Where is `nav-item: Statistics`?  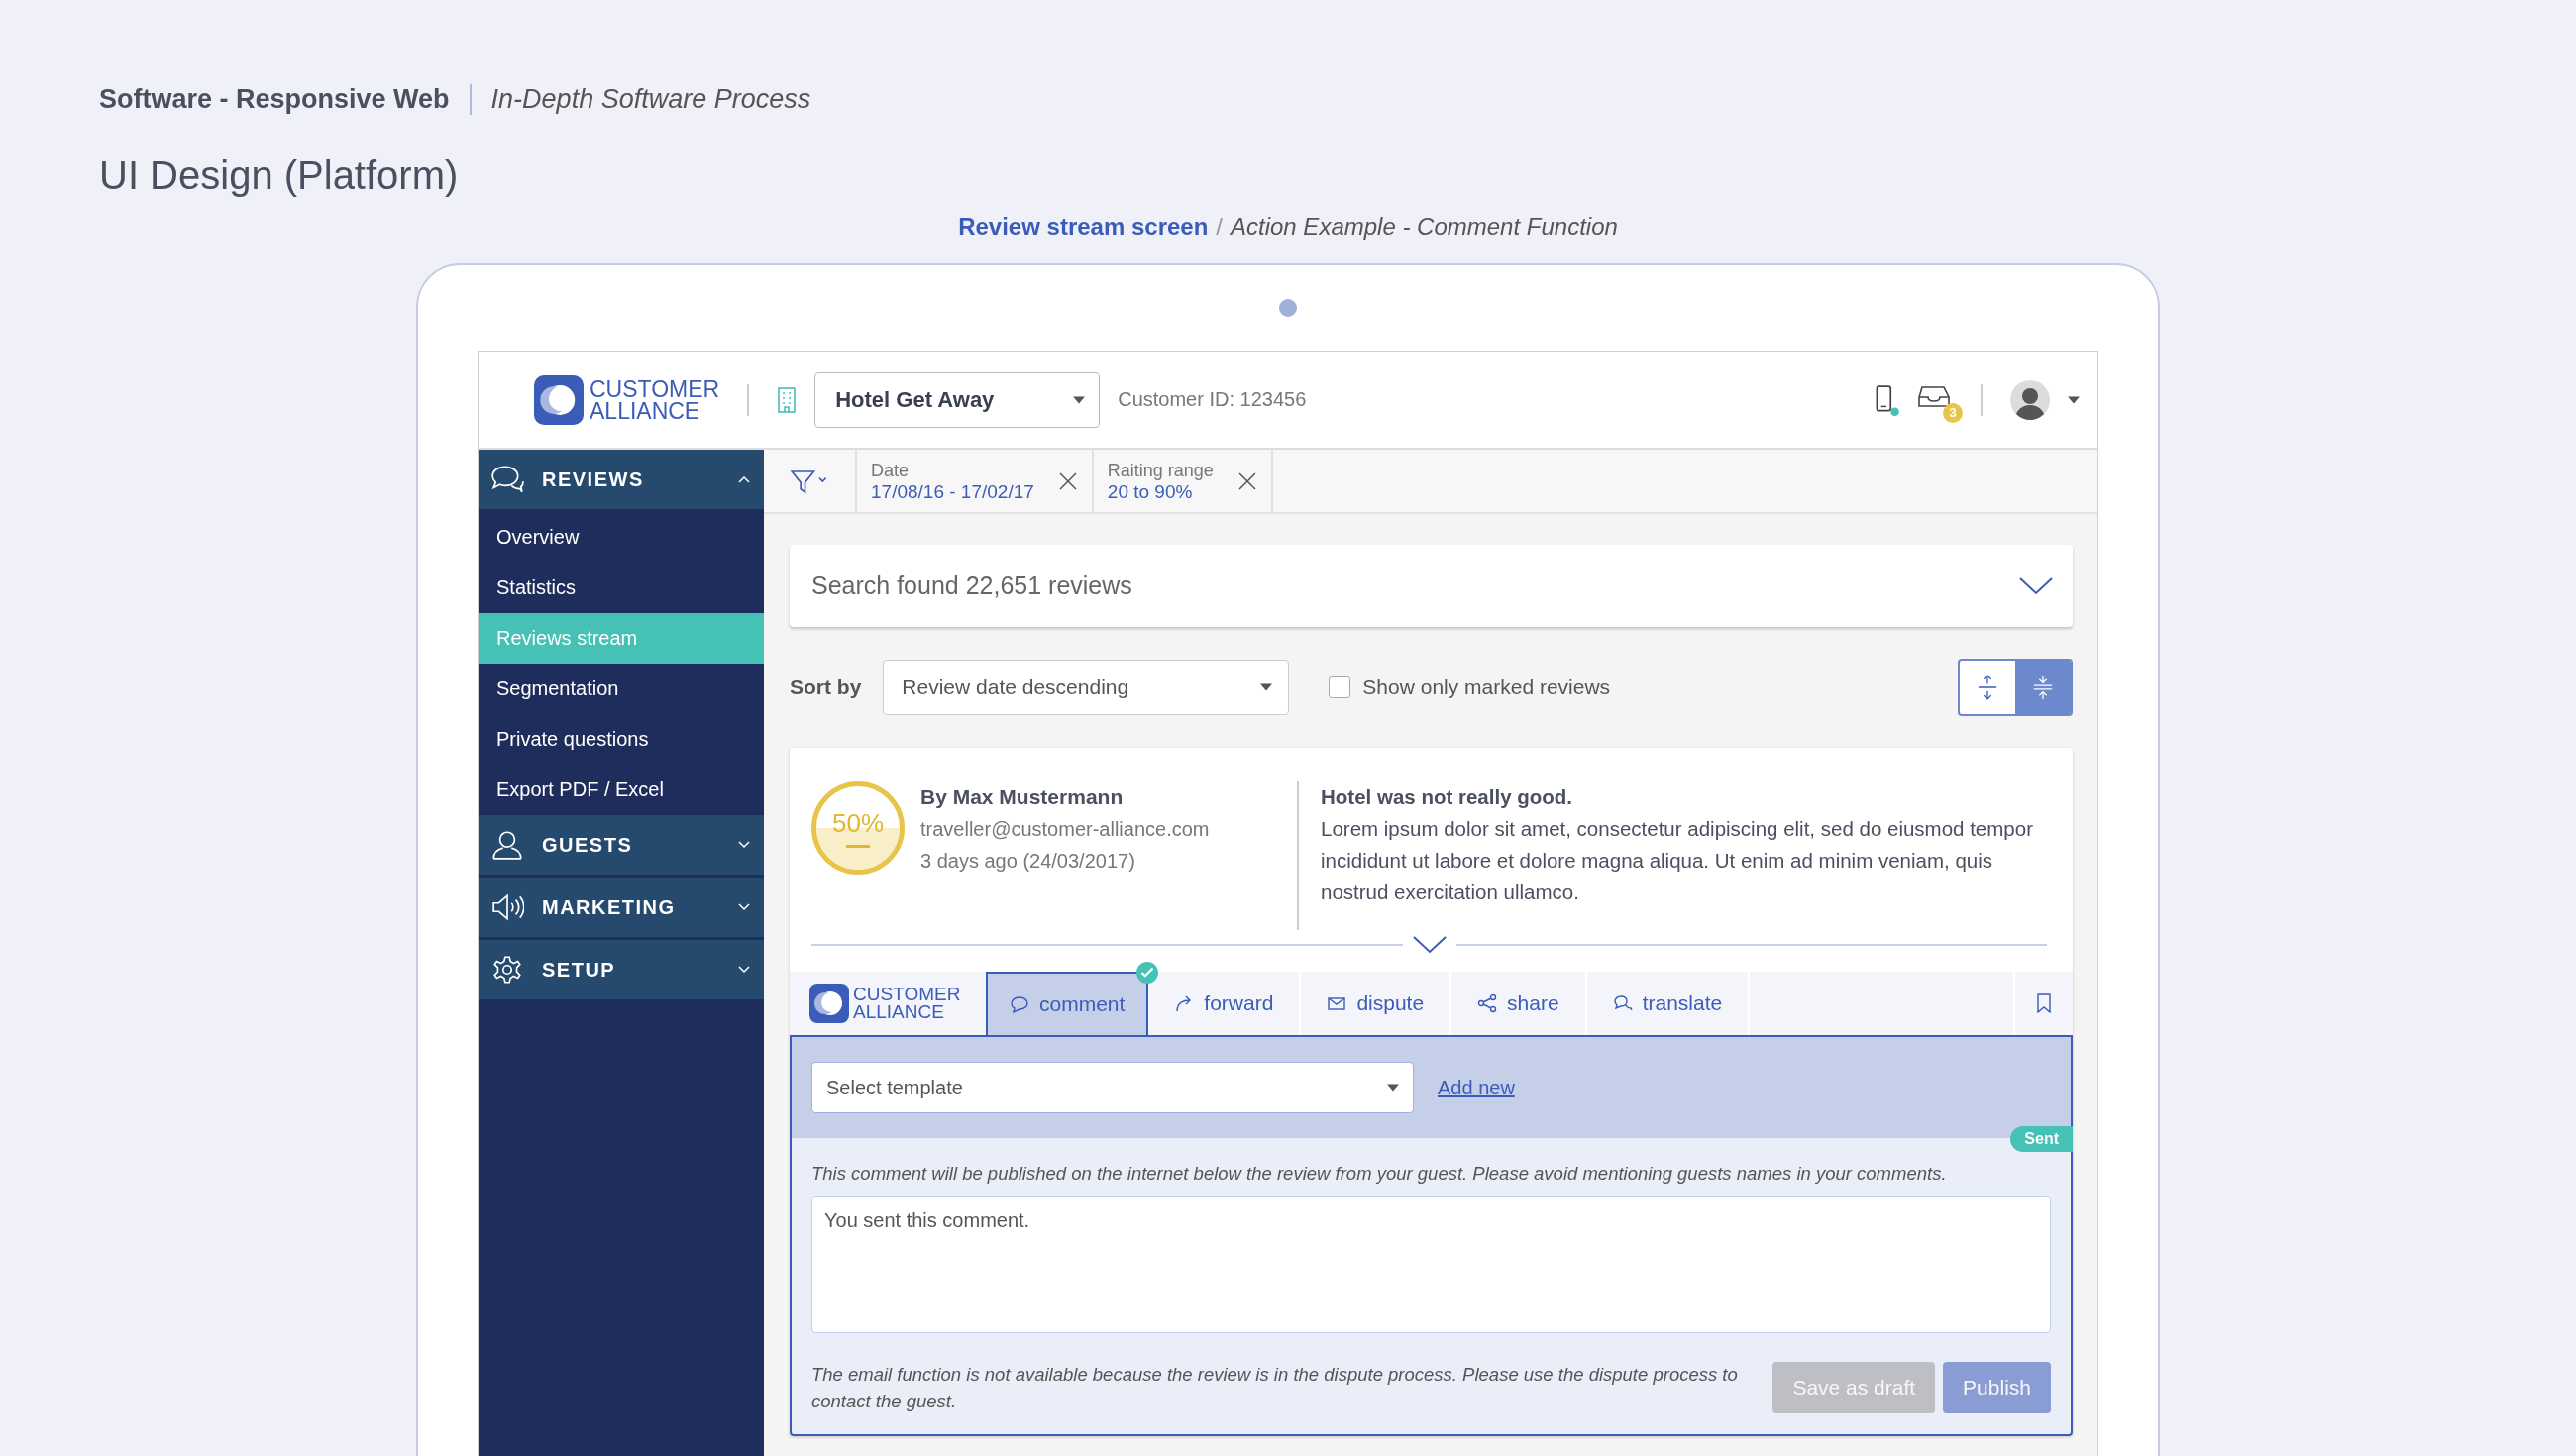
nav-item: Statistics is located at coordinates (621, 588).